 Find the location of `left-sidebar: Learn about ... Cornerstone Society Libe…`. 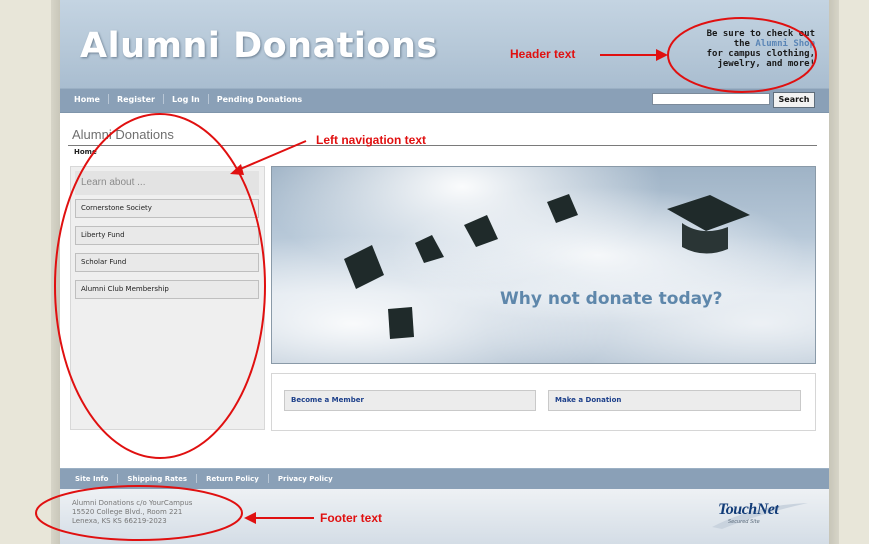

left-sidebar: Learn about ... Cornerstone Society Libe… is located at coordinates (167, 298).